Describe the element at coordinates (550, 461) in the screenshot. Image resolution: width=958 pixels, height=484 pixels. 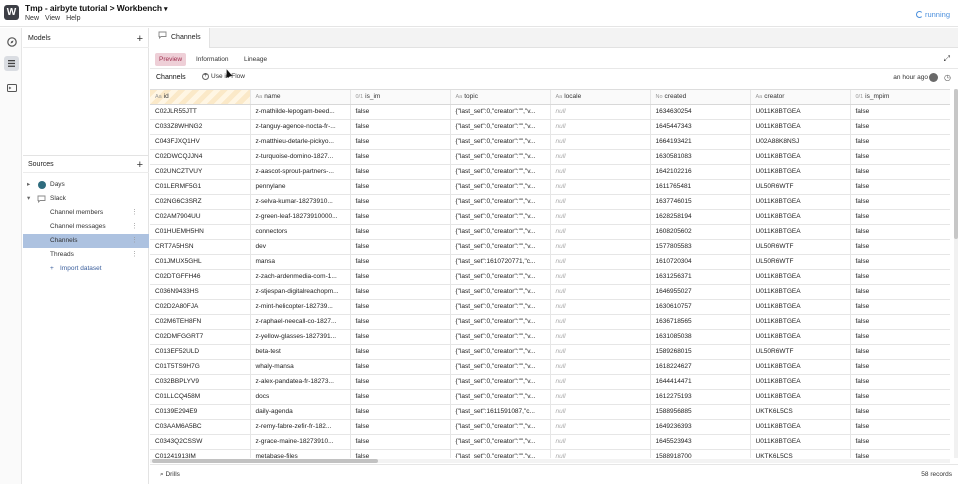
I see `horizontal-scrollbar` at that location.